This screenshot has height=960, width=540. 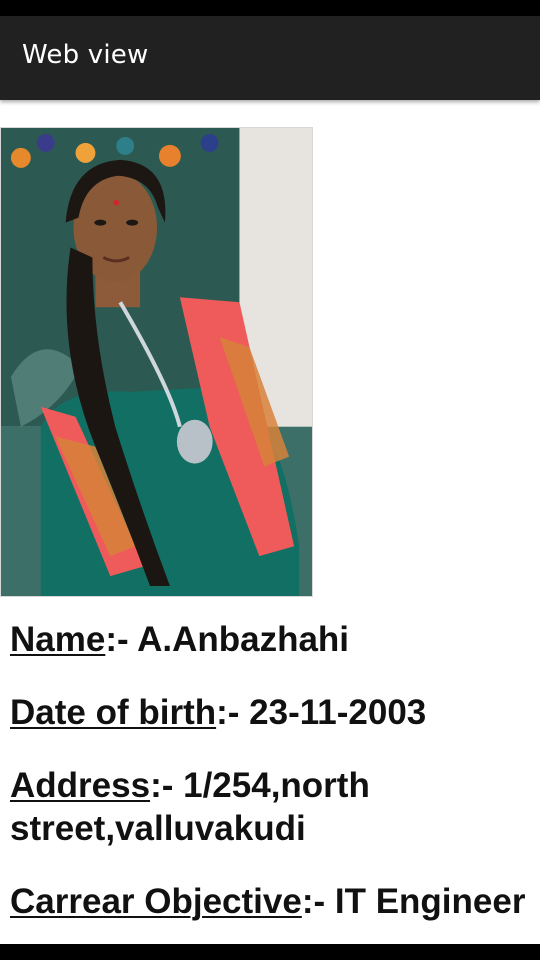 I want to click on status-bar, so click(x=270, y=8).